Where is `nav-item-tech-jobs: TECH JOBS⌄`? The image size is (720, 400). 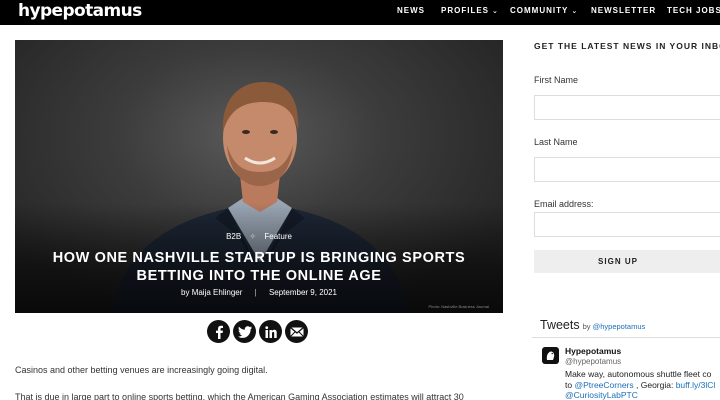
nav-item-tech-jobs: TECH JOBS⌄ is located at coordinates (693, 10).